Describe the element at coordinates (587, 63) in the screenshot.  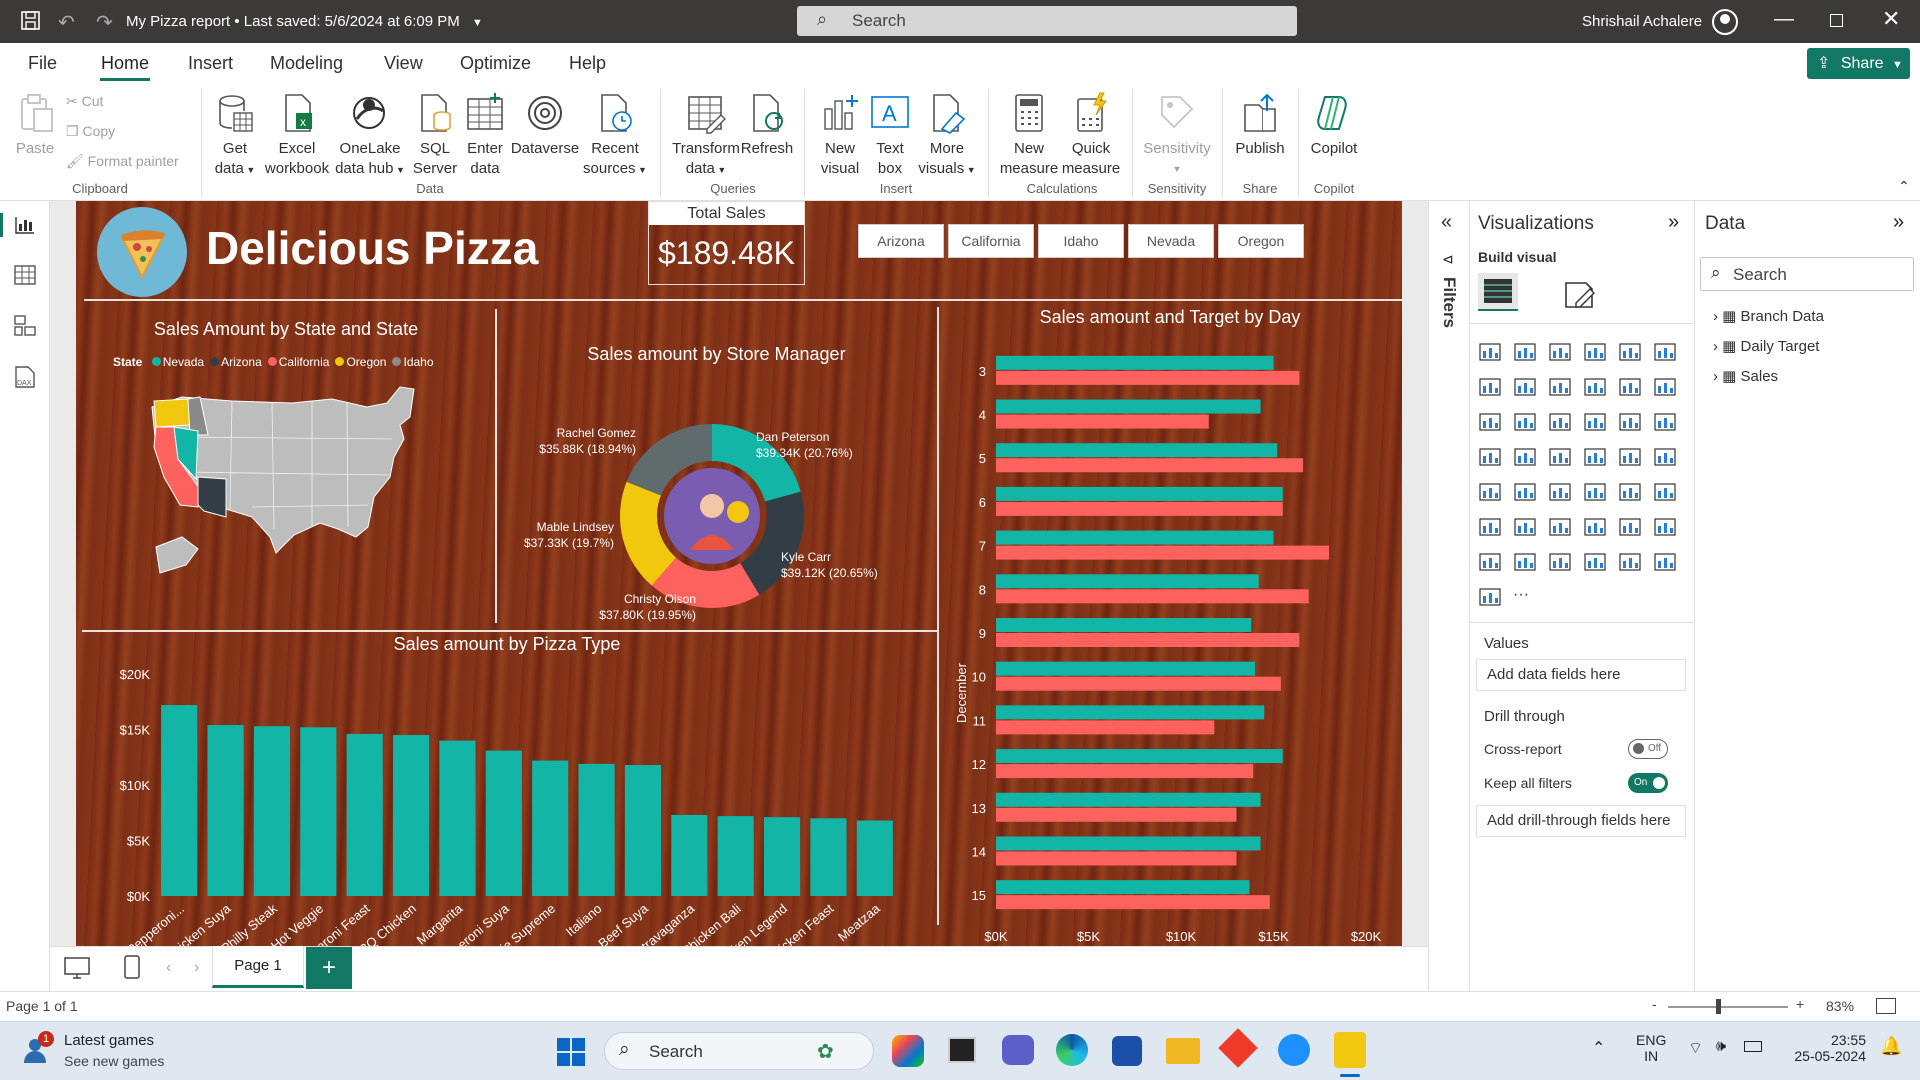
I see `menu-help: Help` at that location.